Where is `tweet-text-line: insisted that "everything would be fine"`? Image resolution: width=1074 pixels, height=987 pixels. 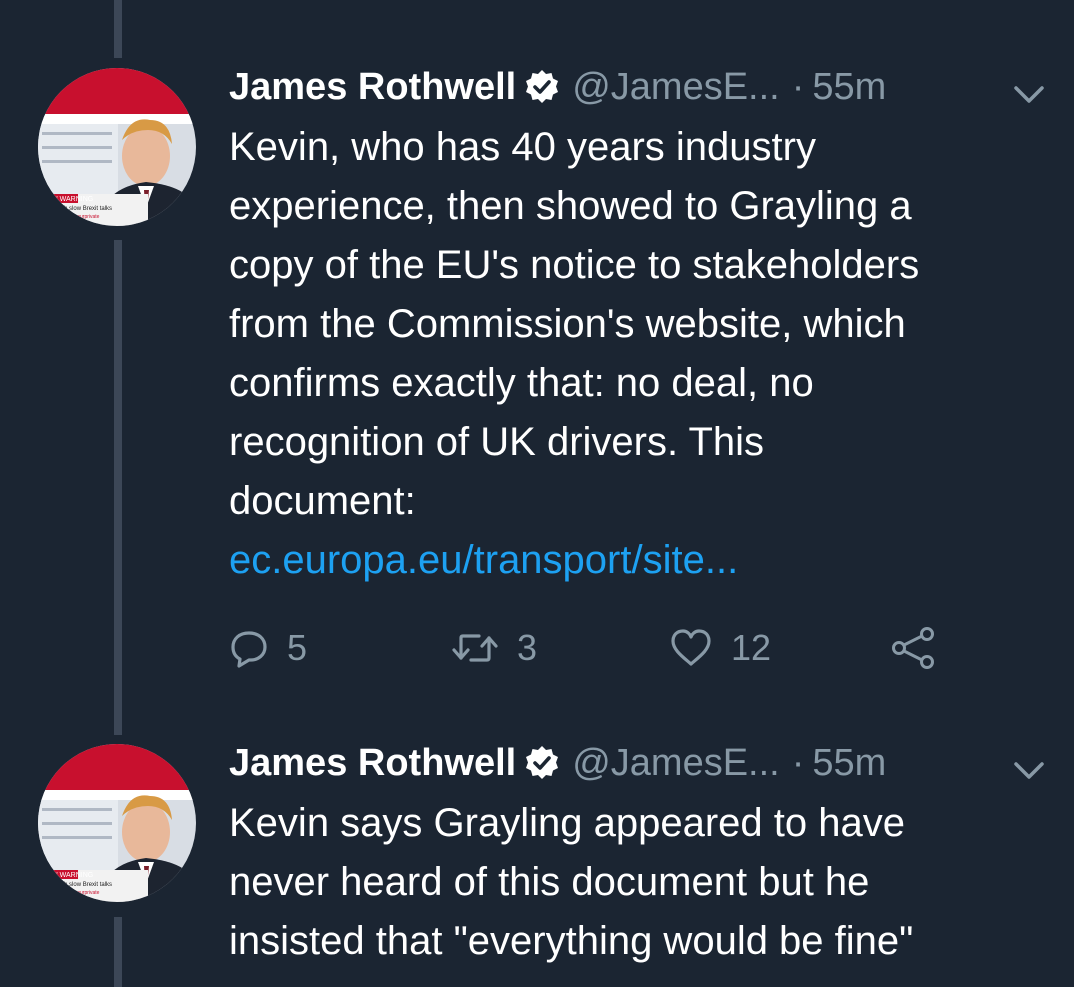
tweet-text-line: insisted that "everything would be fine" is located at coordinates (571, 941).